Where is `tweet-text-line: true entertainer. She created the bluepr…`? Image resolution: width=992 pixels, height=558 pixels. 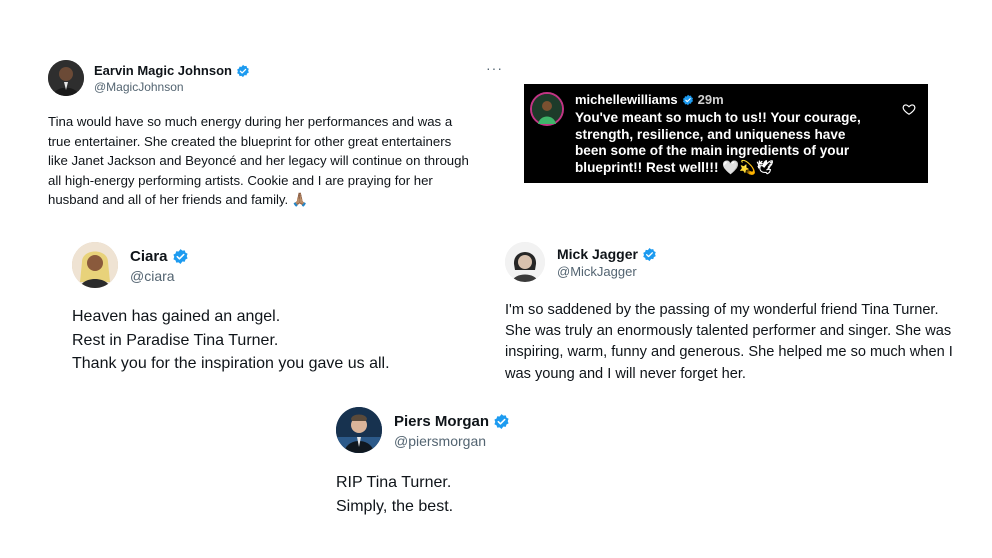
tweet-text-line: true entertainer. She created the bluepr… is located at coordinates (250, 141).